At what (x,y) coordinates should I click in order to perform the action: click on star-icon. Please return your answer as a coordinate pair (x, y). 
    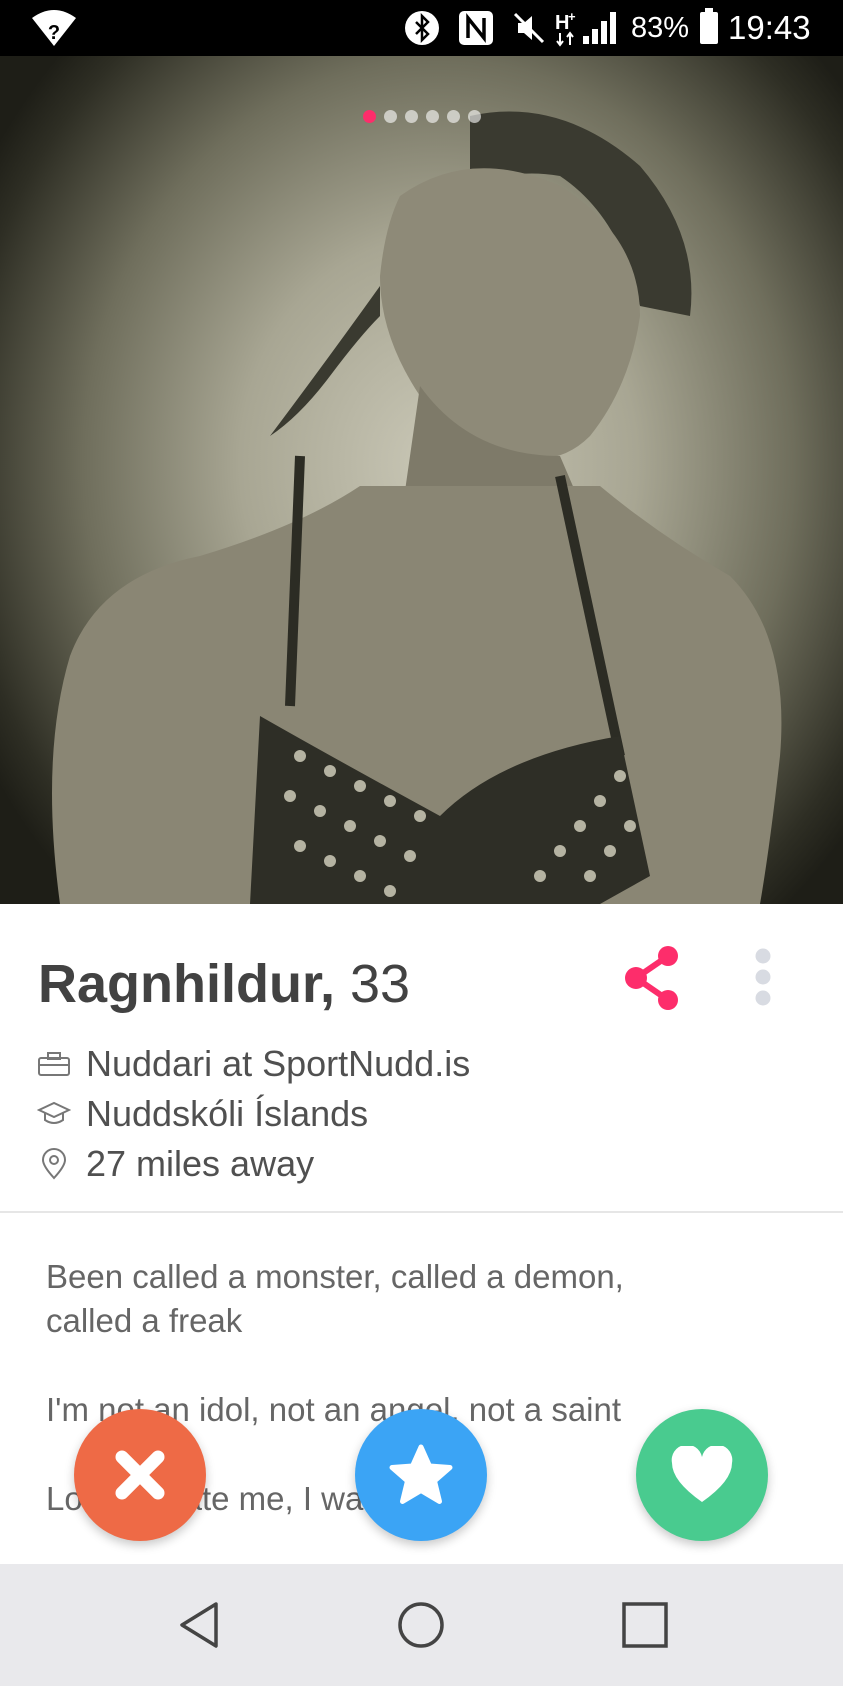
    Looking at the image, I should click on (421, 1474).